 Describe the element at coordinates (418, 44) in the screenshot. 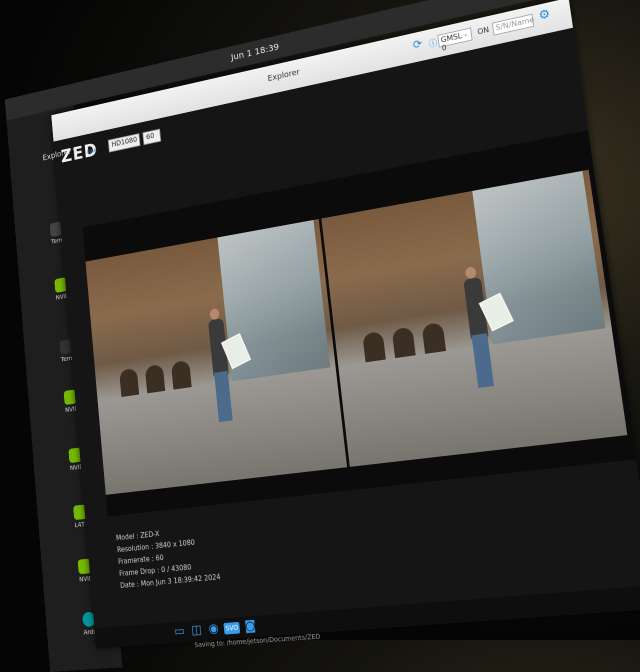

I see `refresh-icon: ⟳` at that location.